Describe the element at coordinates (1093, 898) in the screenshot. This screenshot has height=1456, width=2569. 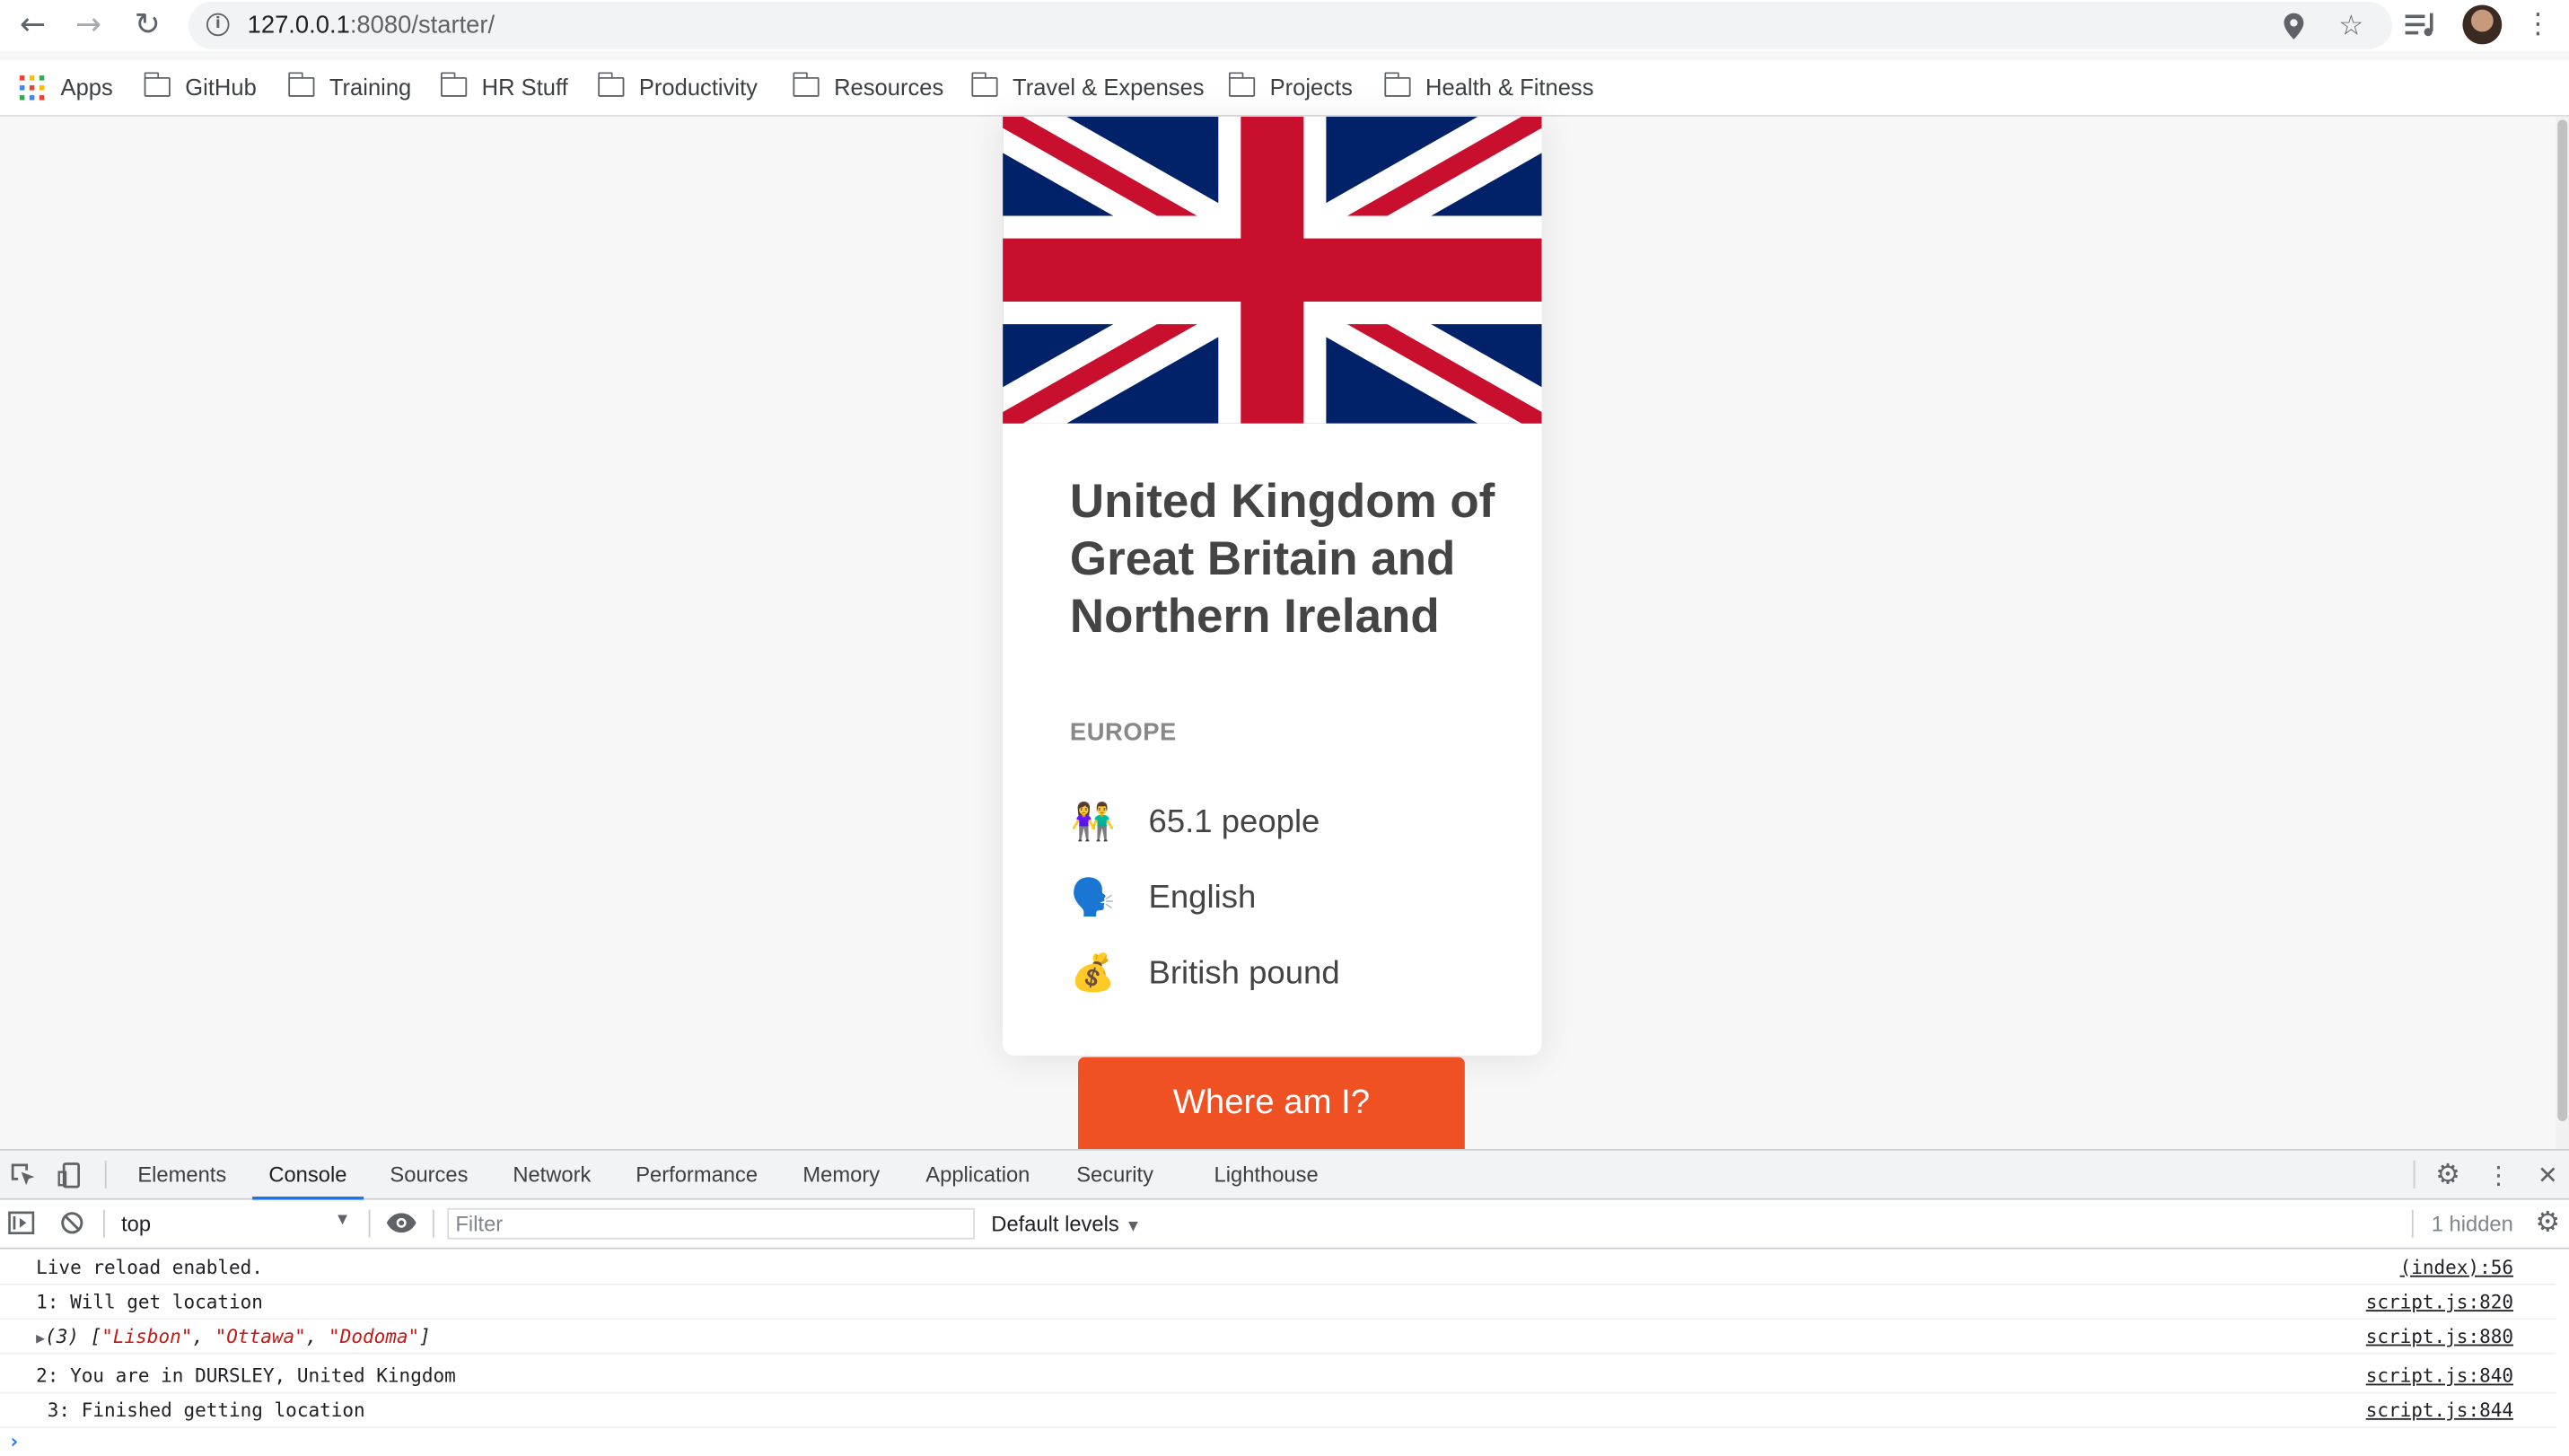
I see `speaking-head-icon: 🗣️` at that location.